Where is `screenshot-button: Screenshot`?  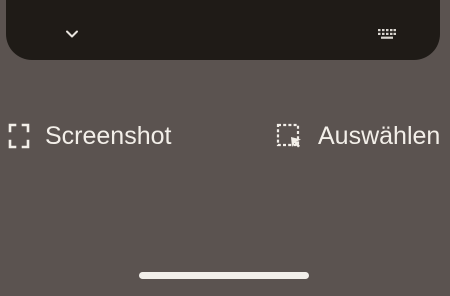
screenshot-button: Screenshot is located at coordinates (89, 136).